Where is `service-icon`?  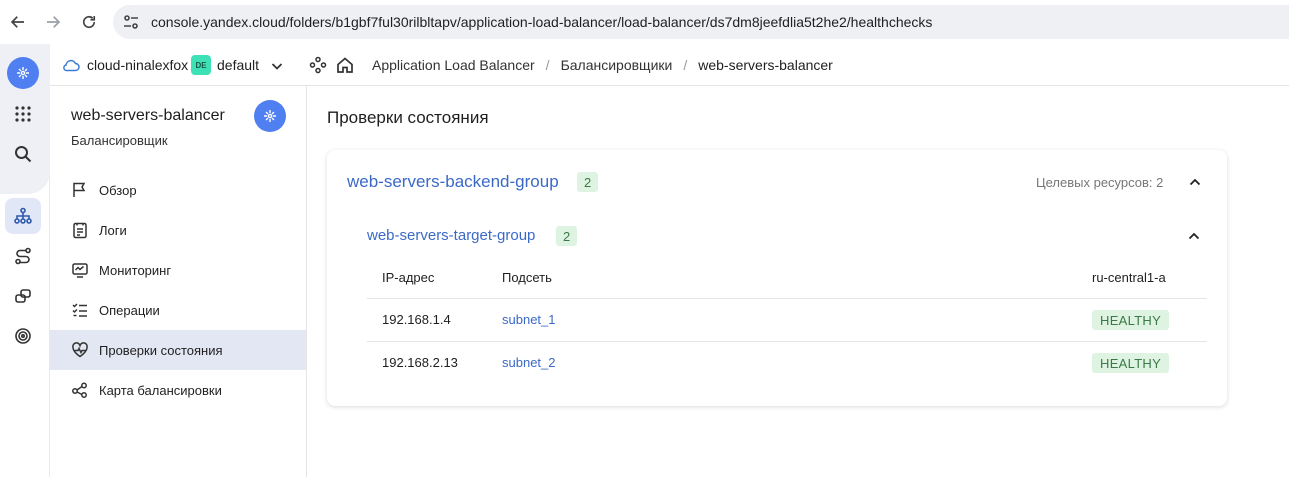
service-icon is located at coordinates (270, 116).